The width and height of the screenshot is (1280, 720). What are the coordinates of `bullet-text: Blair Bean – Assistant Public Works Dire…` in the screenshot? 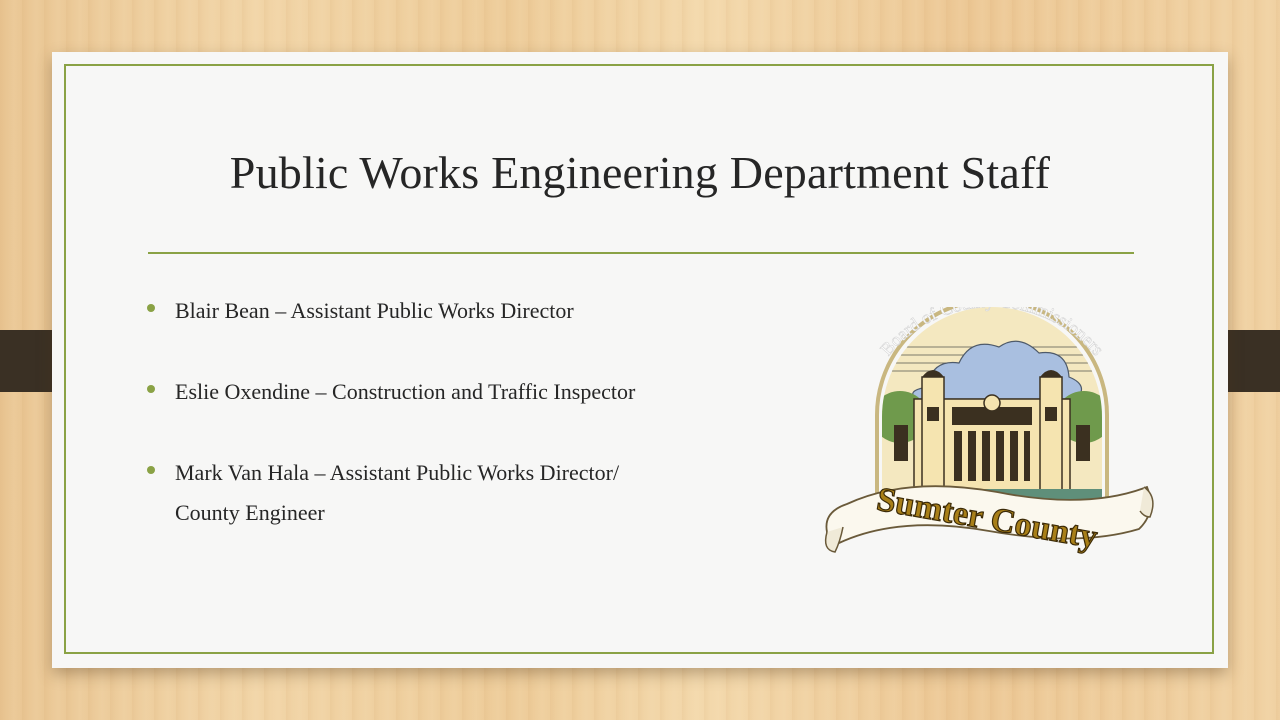 It's located at (374, 310).